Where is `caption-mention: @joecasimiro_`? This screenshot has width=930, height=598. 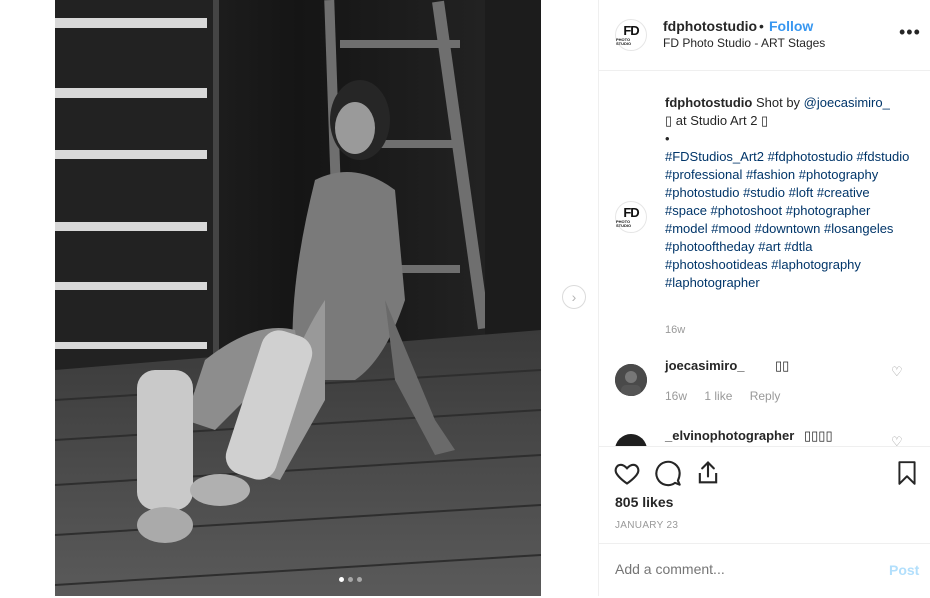
caption-mention: @joecasimiro_ is located at coordinates (847, 102).